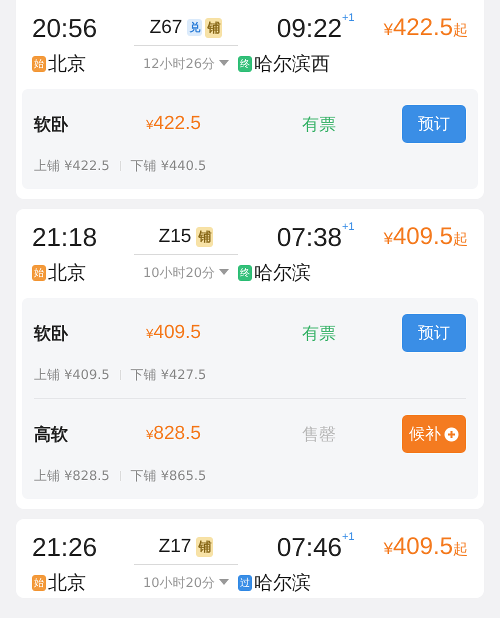 The height and width of the screenshot is (618, 500). I want to click on seat-class: 高软, so click(51, 435).